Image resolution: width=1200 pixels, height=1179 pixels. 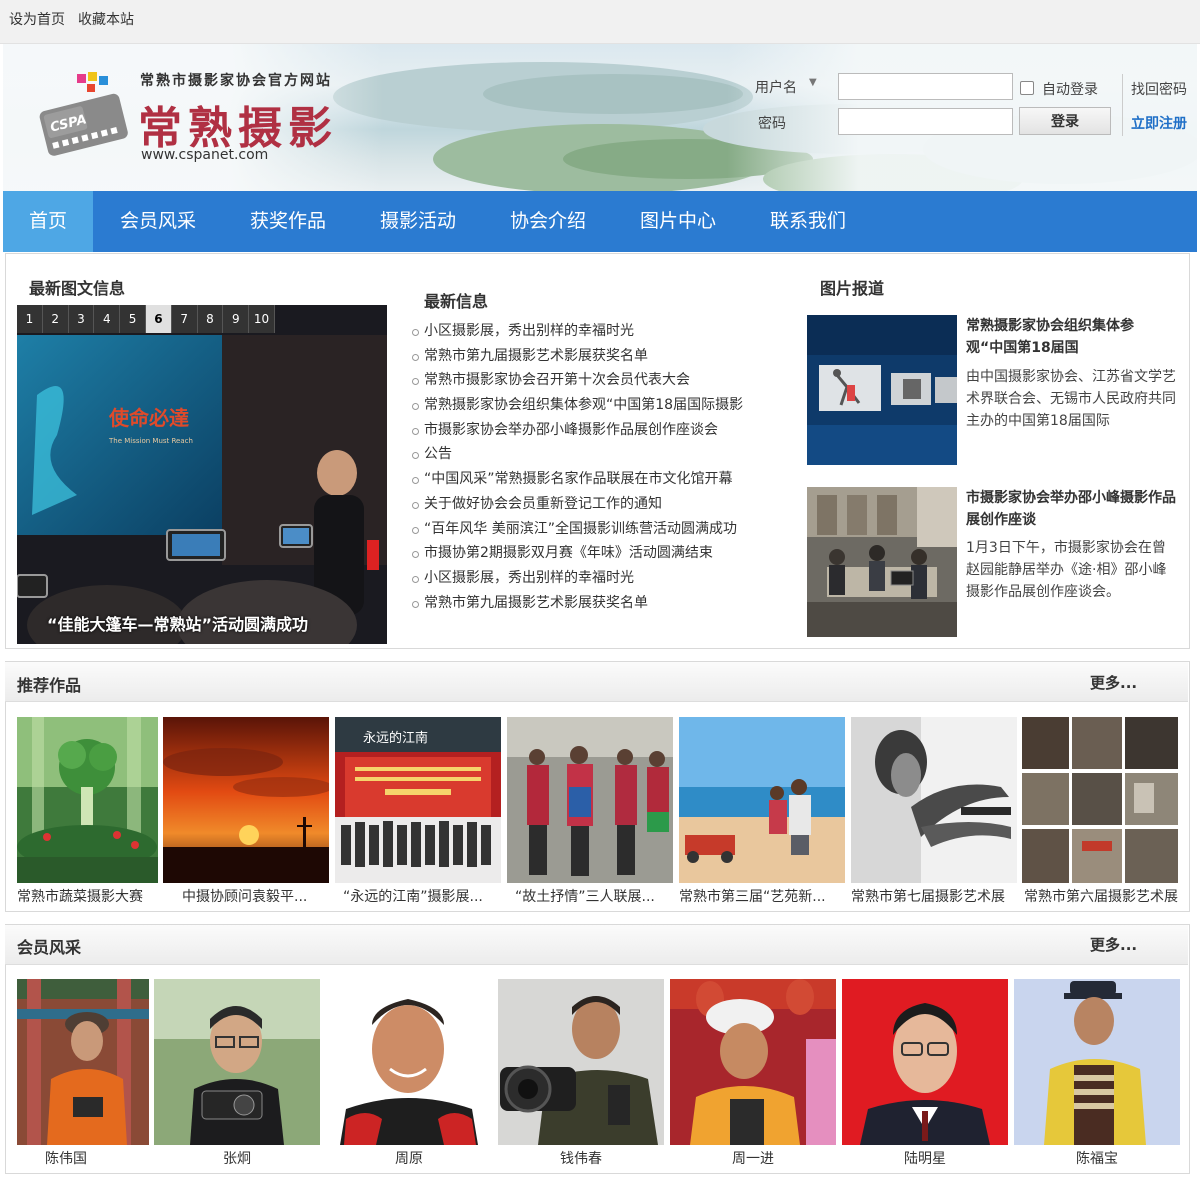 I want to click on member-name: 钱伟春, so click(x=581, y=1158).